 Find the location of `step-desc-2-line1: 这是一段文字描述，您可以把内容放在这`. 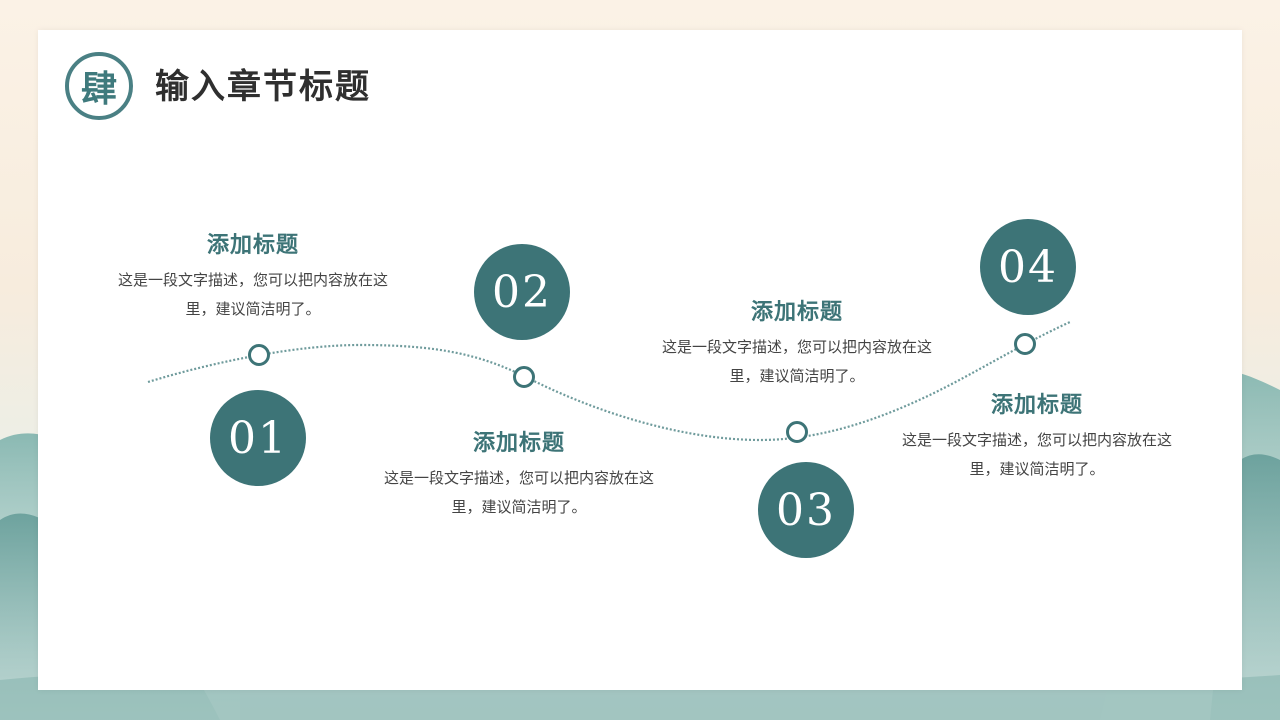

step-desc-2-line1: 这是一段文字描述，您可以把内容放在这 is located at coordinates (518, 478).